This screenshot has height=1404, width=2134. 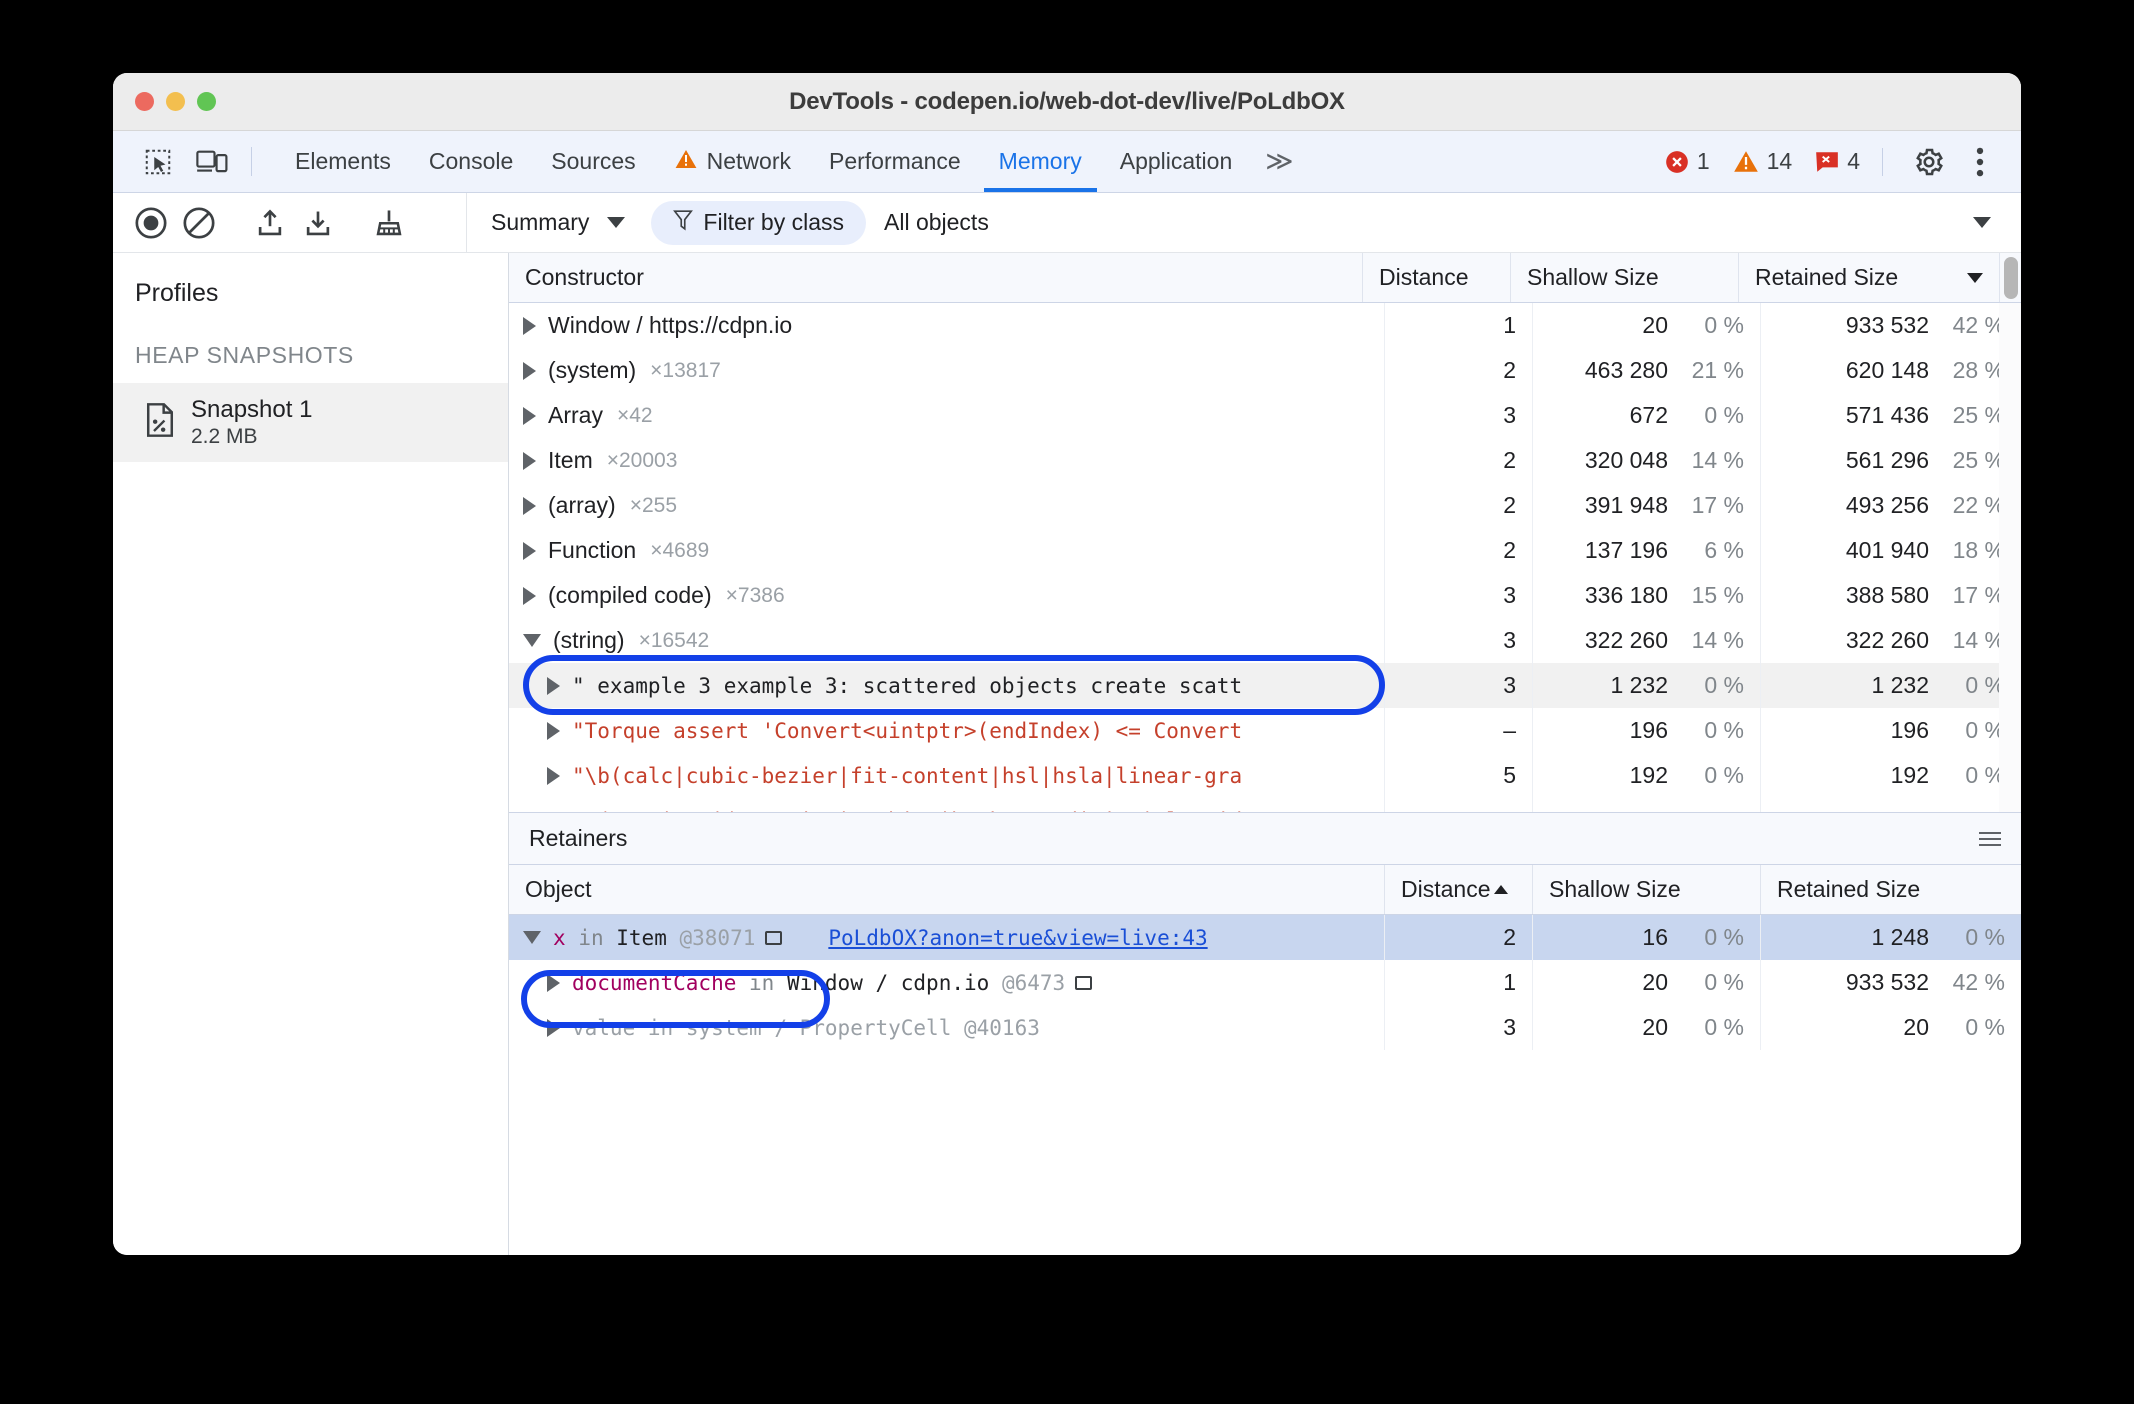 I want to click on column-header-object: Object, so click(x=947, y=889).